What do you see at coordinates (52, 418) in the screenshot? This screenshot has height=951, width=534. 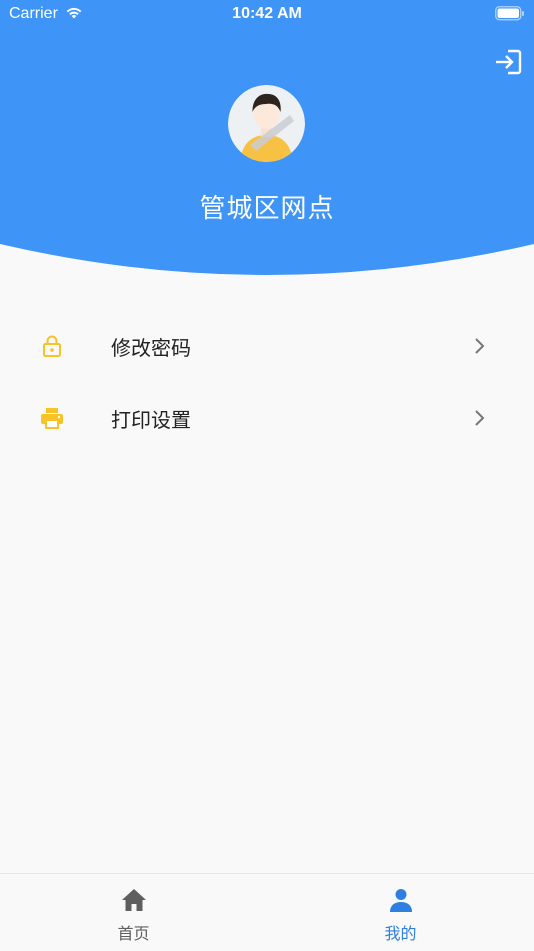 I see `printer-icon` at bounding box center [52, 418].